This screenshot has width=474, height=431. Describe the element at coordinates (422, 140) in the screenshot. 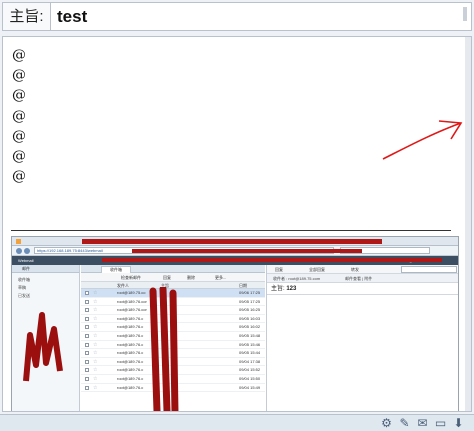

I see `annotation-arrow-icon` at that location.